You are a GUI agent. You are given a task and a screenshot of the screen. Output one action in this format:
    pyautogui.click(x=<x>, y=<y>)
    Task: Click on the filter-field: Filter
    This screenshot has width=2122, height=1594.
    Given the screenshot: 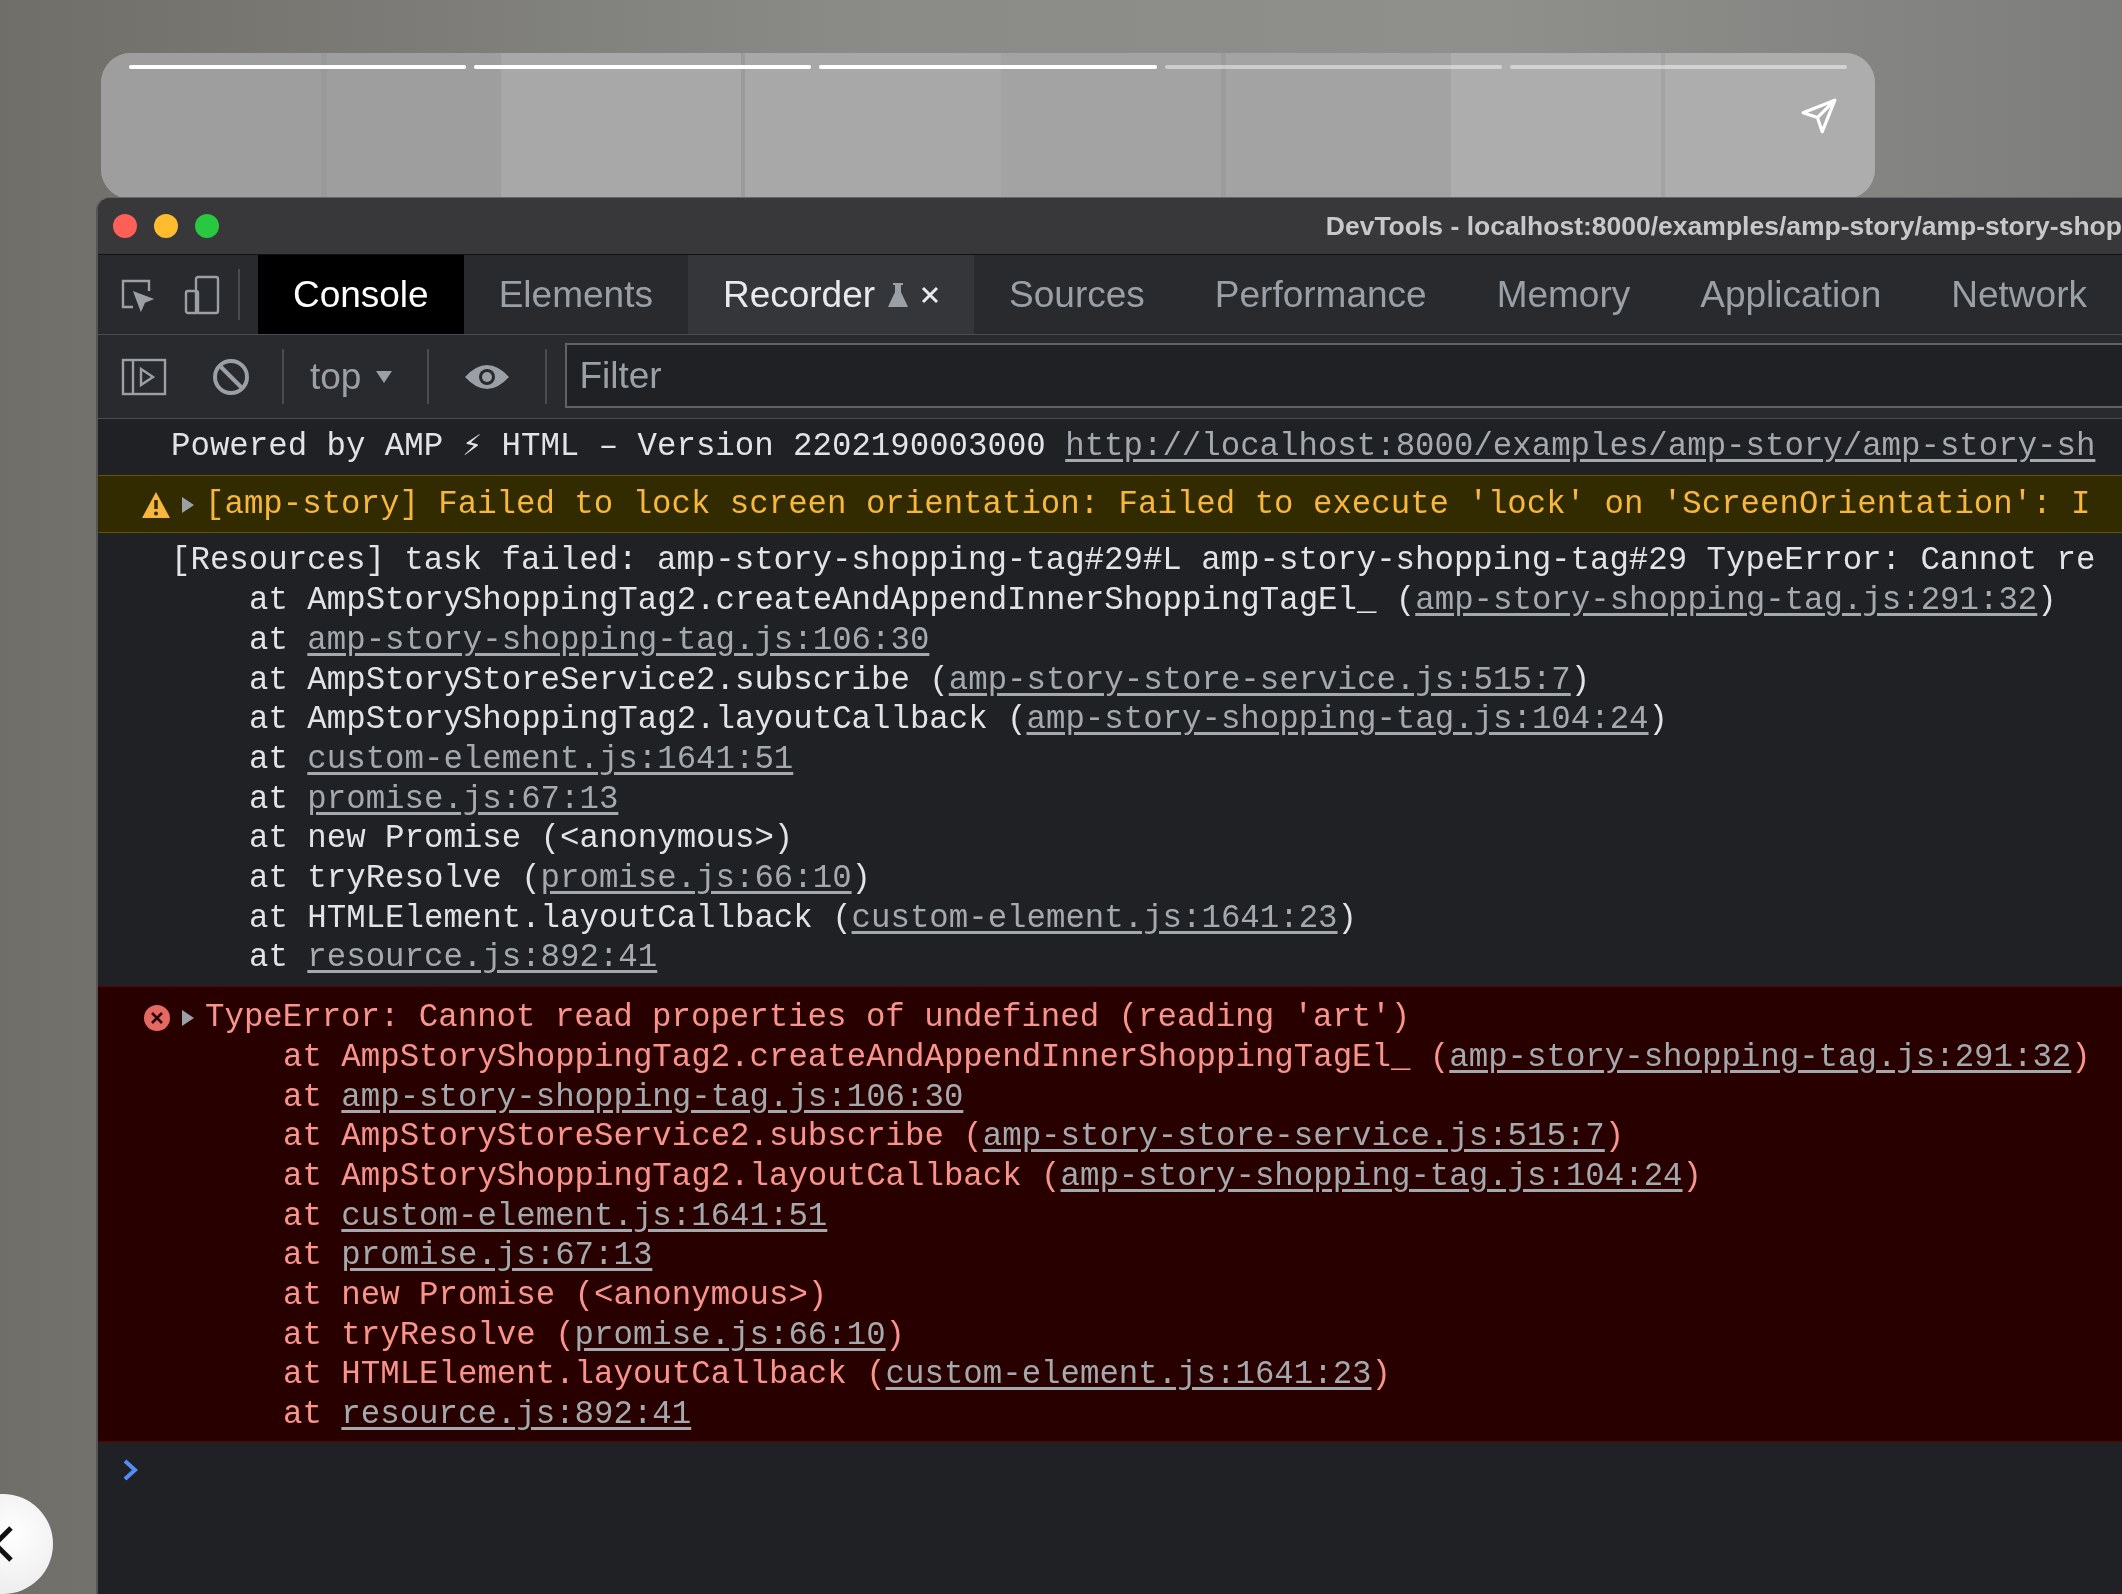 What is the action you would take?
    pyautogui.click(x=1343, y=375)
    